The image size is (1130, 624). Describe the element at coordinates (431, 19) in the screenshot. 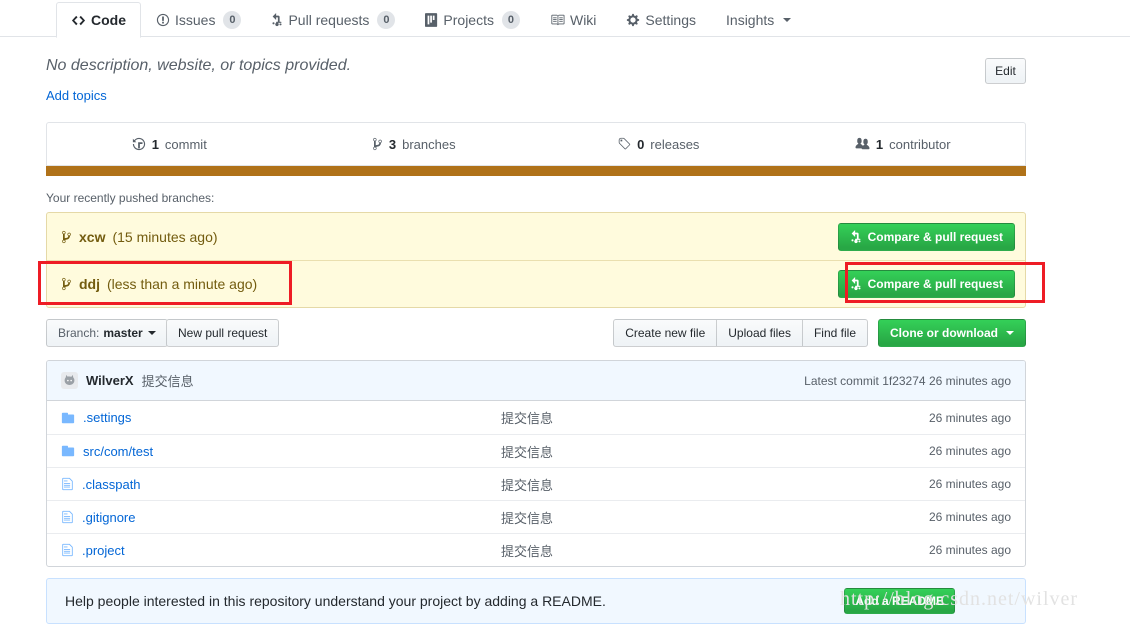

I see `project-icon` at that location.